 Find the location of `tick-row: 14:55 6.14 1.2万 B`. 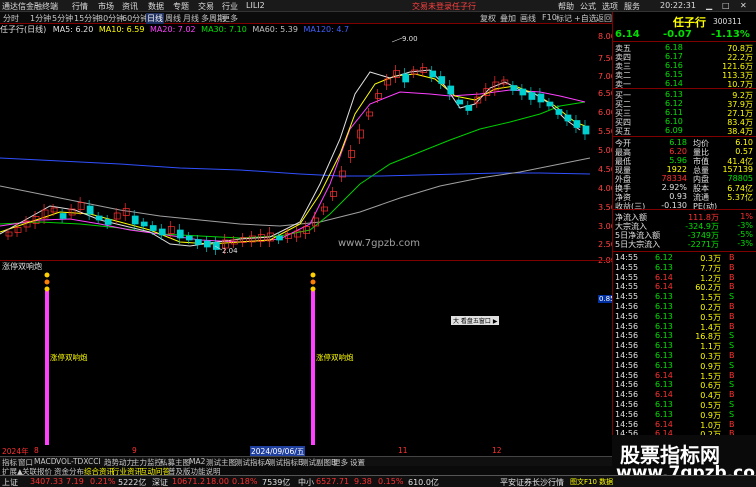

tick-row: 14:55 6.14 1.2万 B is located at coordinates (684, 277).